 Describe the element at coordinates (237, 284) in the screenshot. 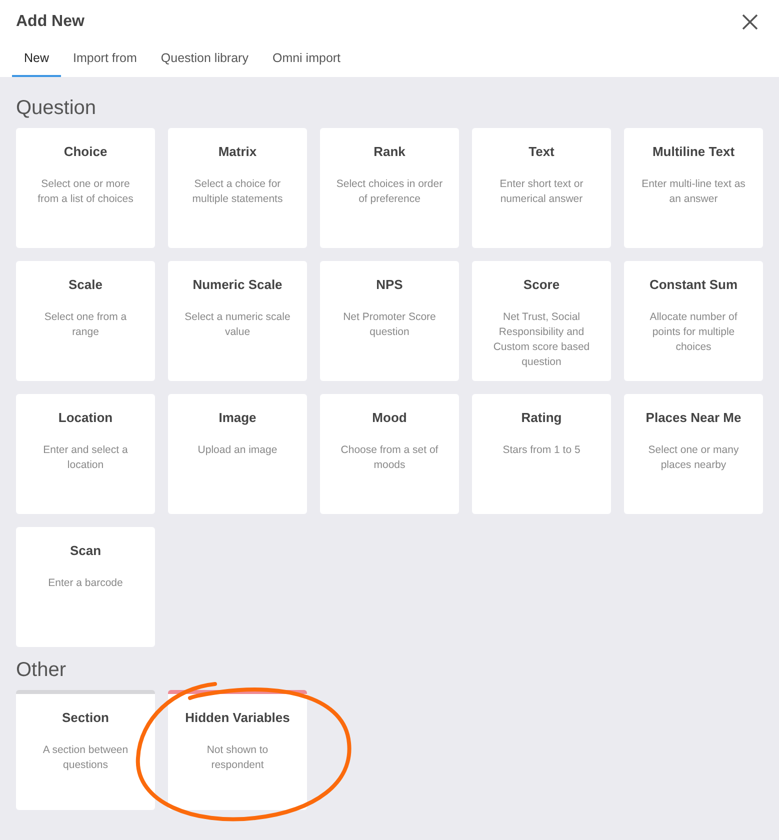

I see `card-title: Numeric Scale` at that location.